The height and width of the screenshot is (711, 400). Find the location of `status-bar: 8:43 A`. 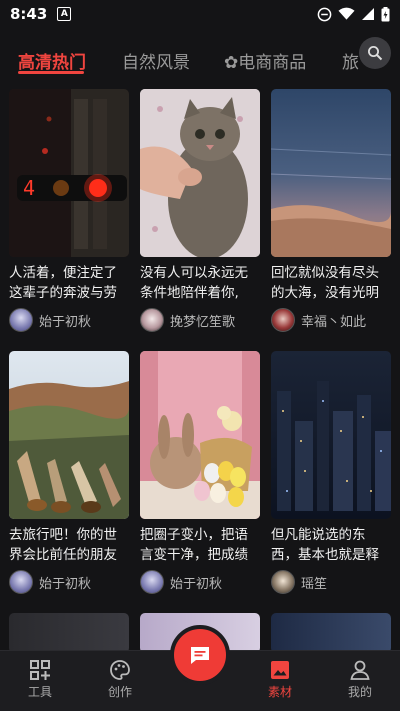

status-bar: 8:43 A is located at coordinates (200, 14).